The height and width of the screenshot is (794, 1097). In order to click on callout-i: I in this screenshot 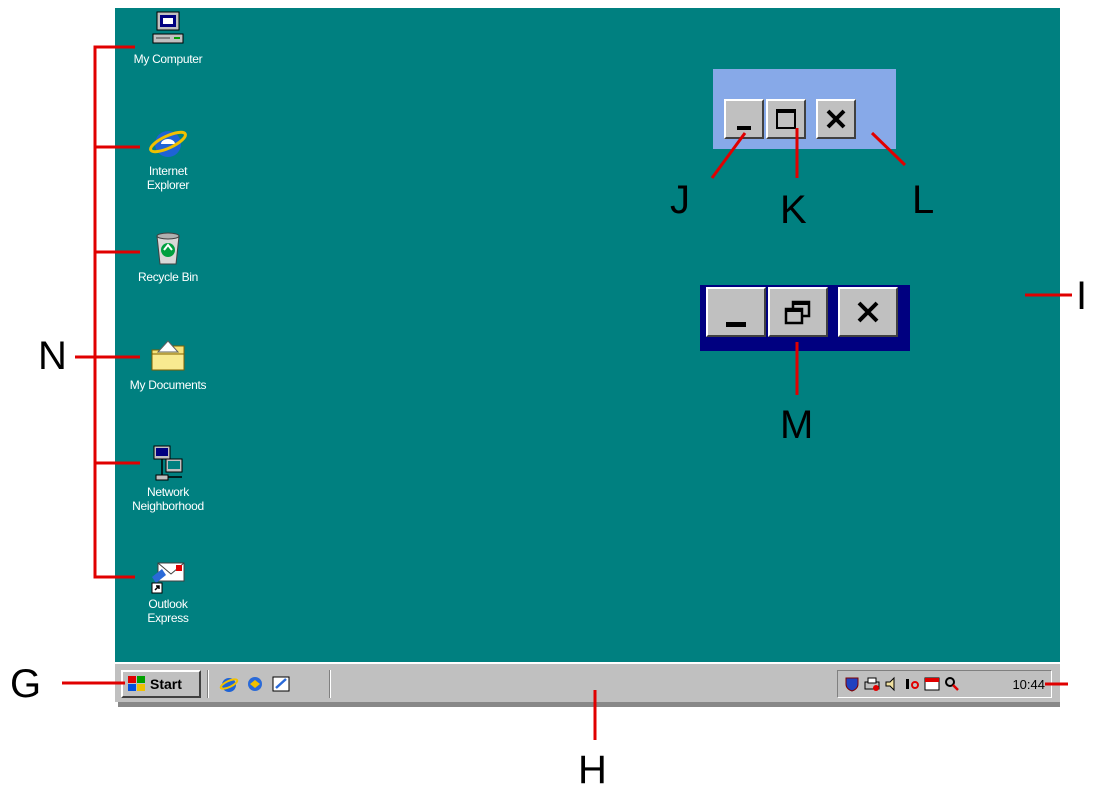, I will do `click(1082, 296)`.